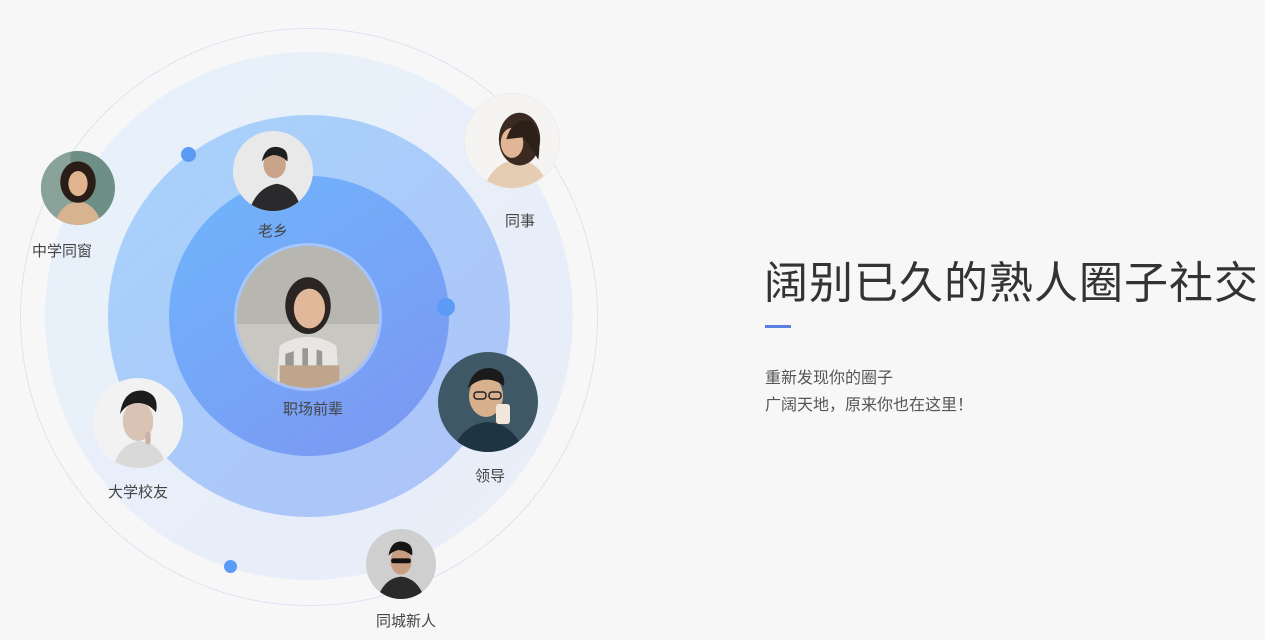 This screenshot has width=1265, height=640. Describe the element at coordinates (273, 171) in the screenshot. I see `hometown-avatar` at that location.